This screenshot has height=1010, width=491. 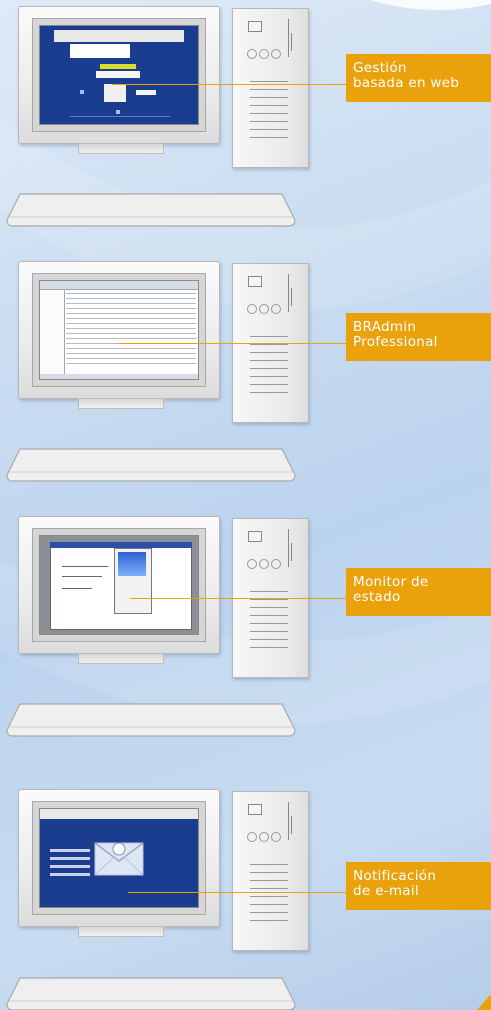 What do you see at coordinates (377, 597) in the screenshot?
I see `label-line-2: estado` at bounding box center [377, 597].